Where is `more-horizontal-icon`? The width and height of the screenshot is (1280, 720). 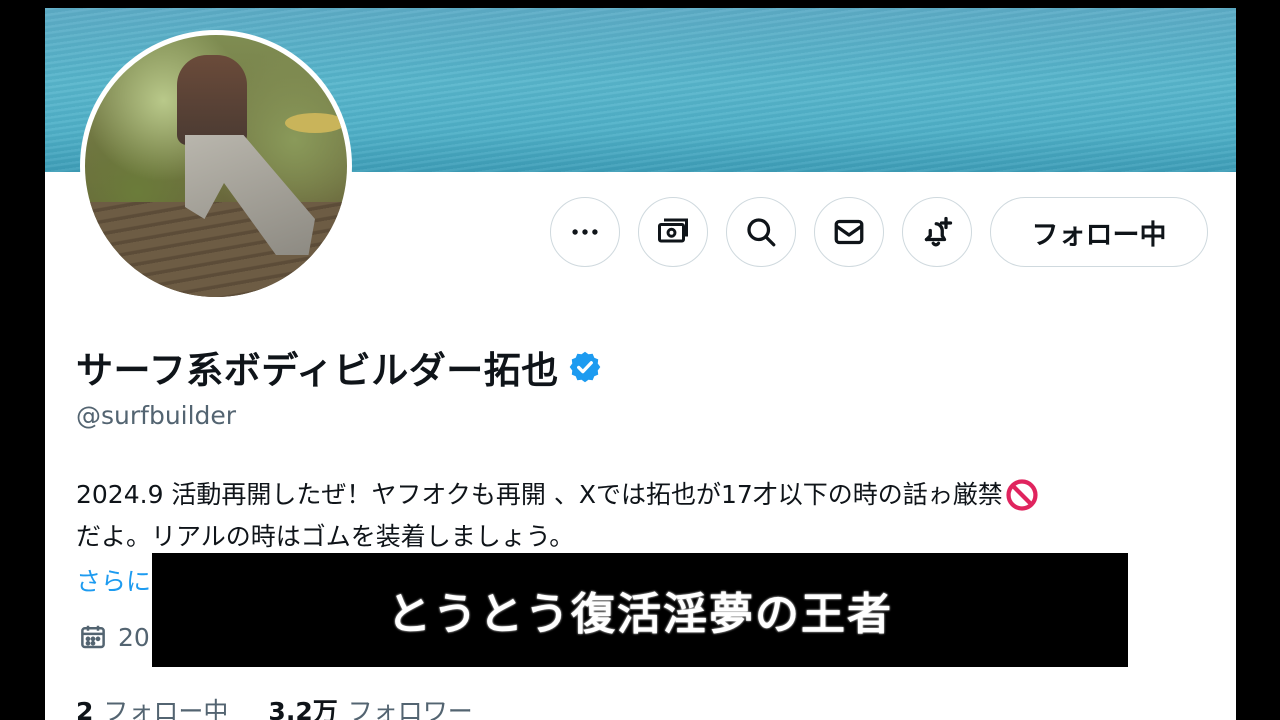 more-horizontal-icon is located at coordinates (585, 232).